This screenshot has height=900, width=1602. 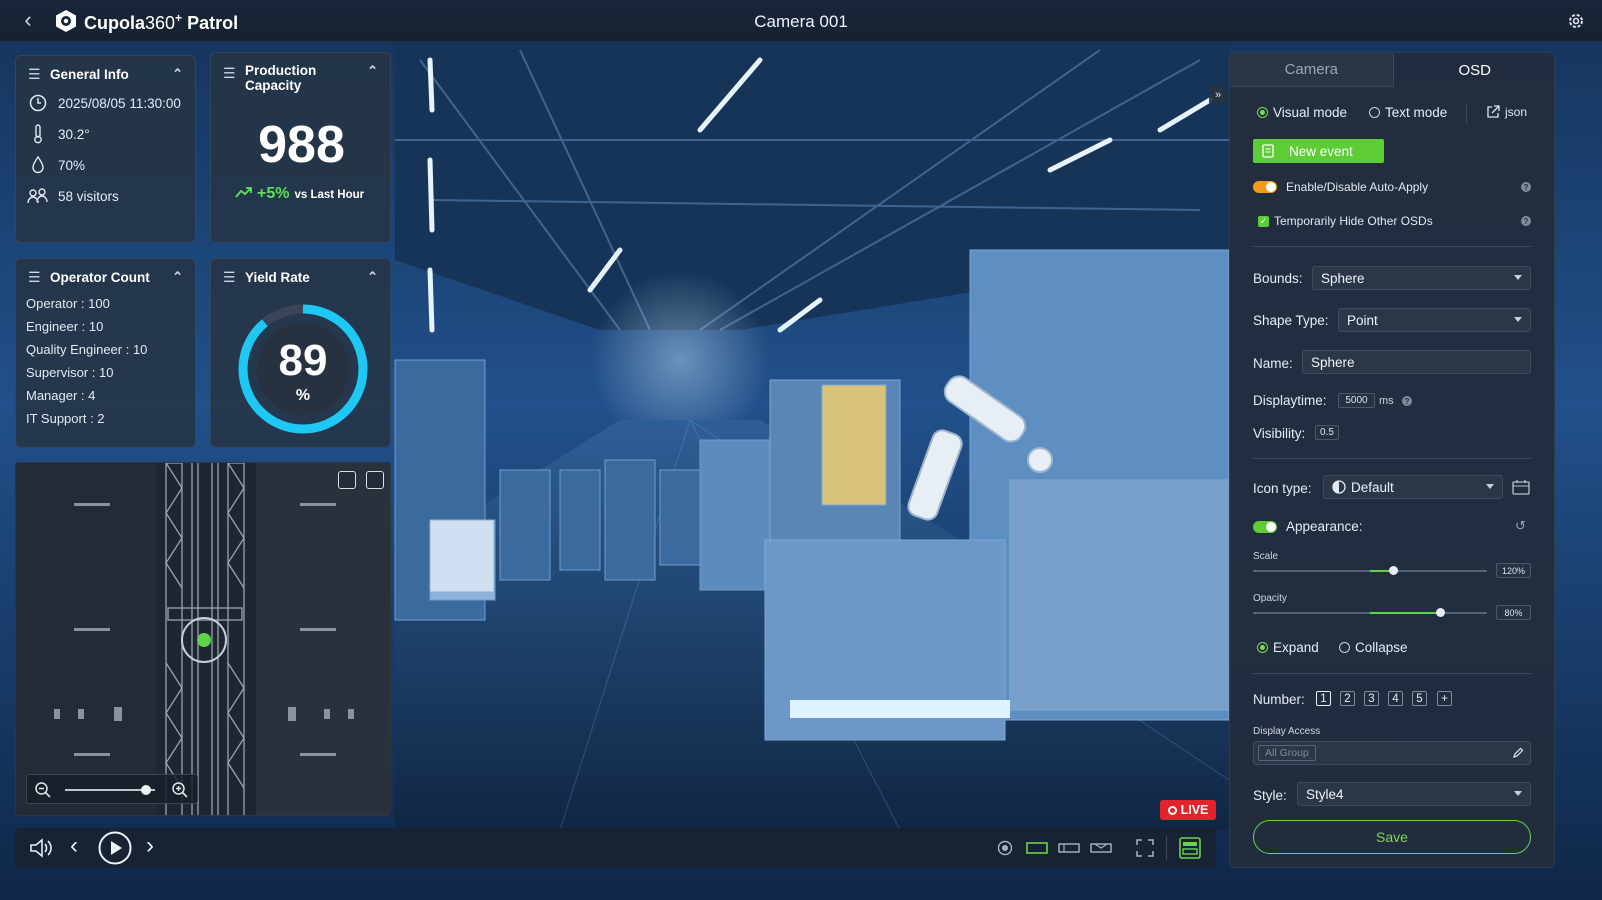 What do you see at coordinates (1270, 795) in the screenshot?
I see `style-label: Style:` at bounding box center [1270, 795].